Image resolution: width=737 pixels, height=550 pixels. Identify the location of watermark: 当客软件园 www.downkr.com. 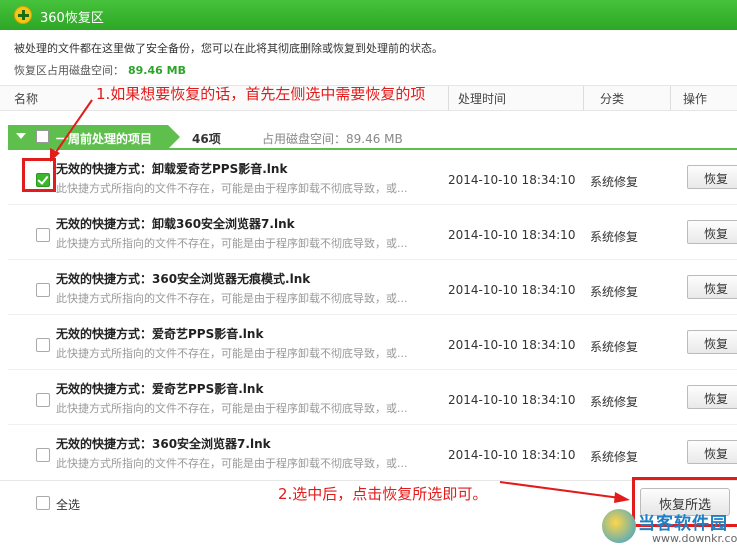
(668, 527).